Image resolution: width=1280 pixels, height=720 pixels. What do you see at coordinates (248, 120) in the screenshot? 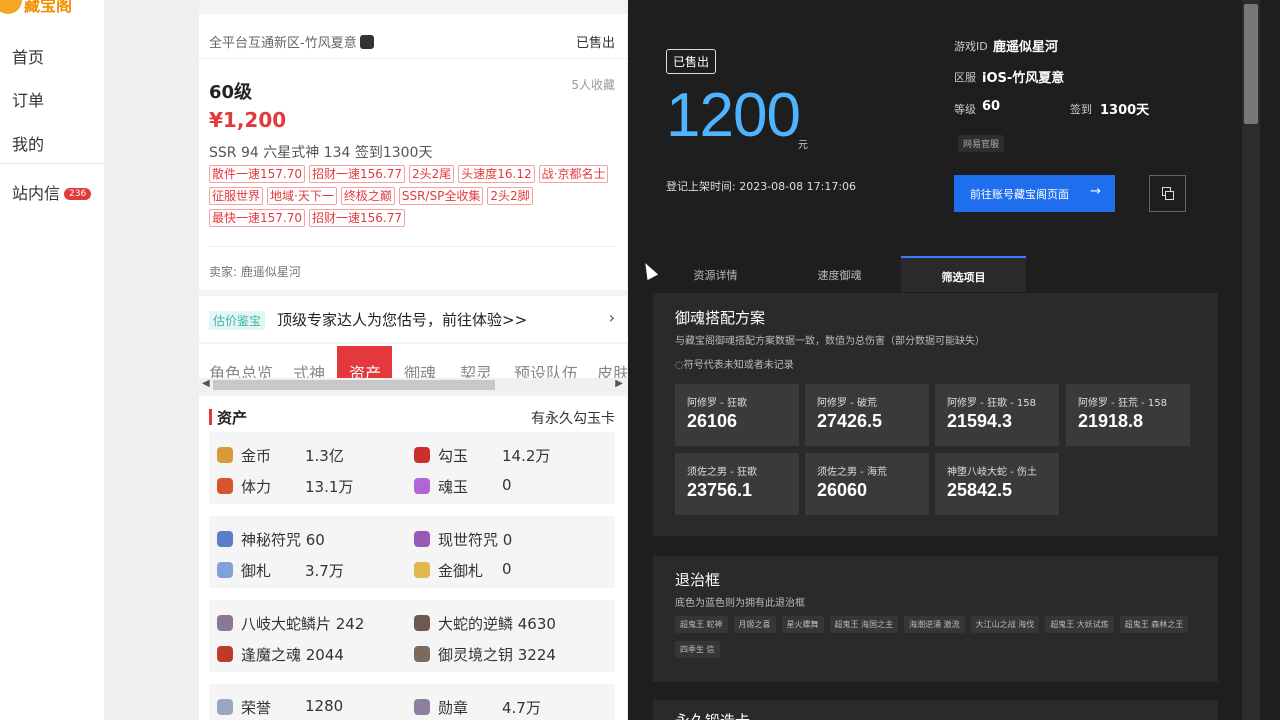
I see `product-price: ¥1,200` at bounding box center [248, 120].